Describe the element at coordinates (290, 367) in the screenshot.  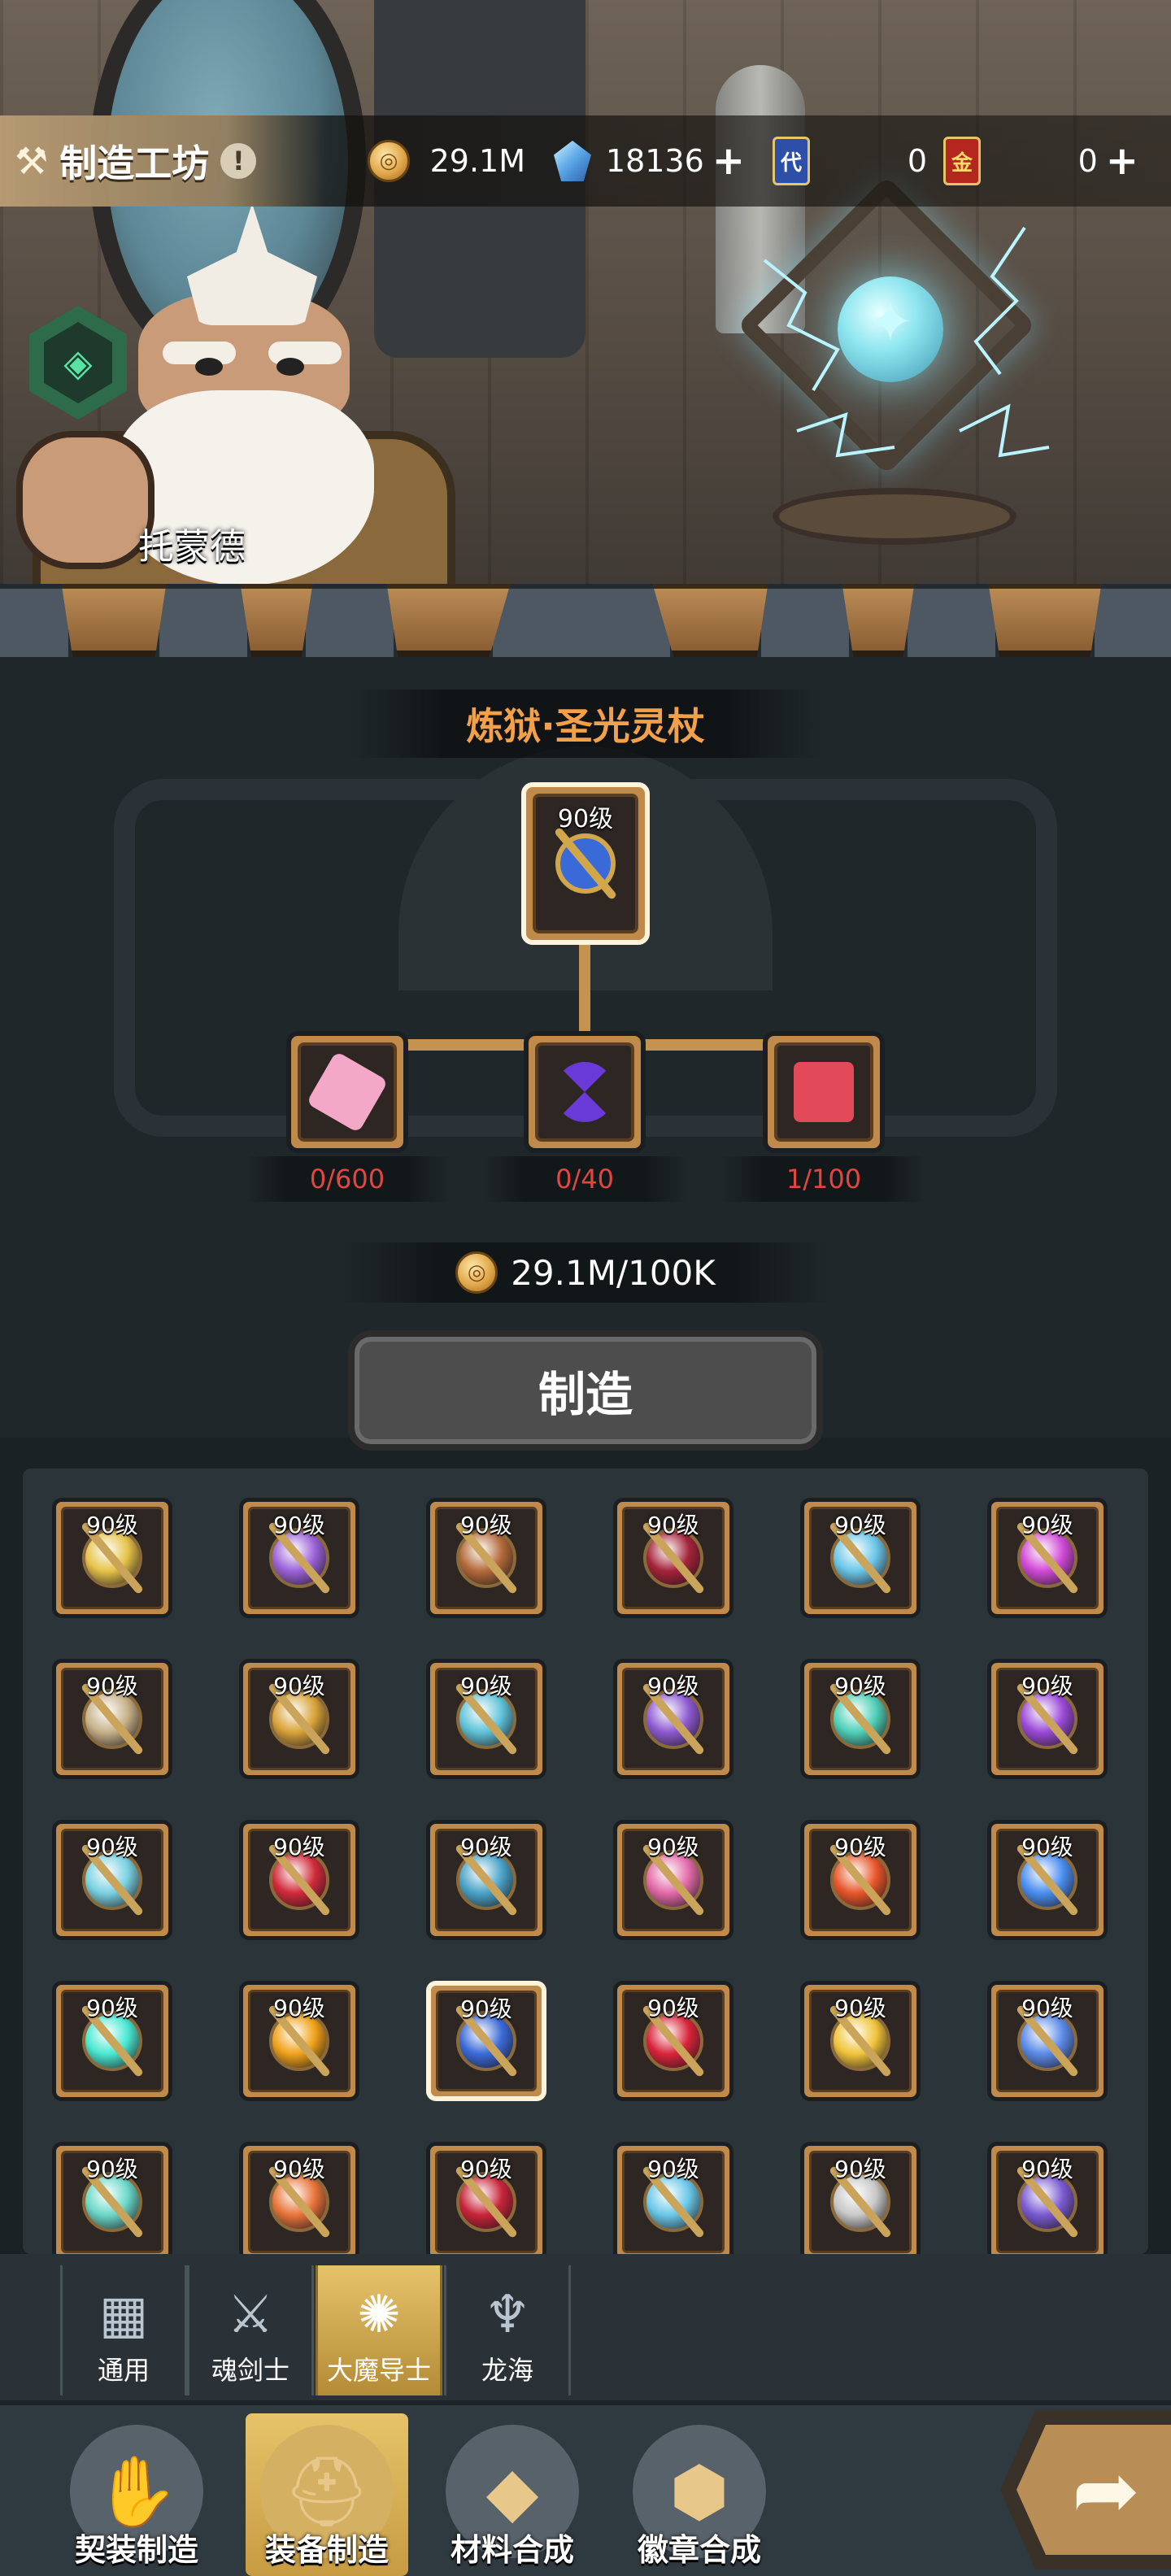
I see `npc-eye-right` at that location.